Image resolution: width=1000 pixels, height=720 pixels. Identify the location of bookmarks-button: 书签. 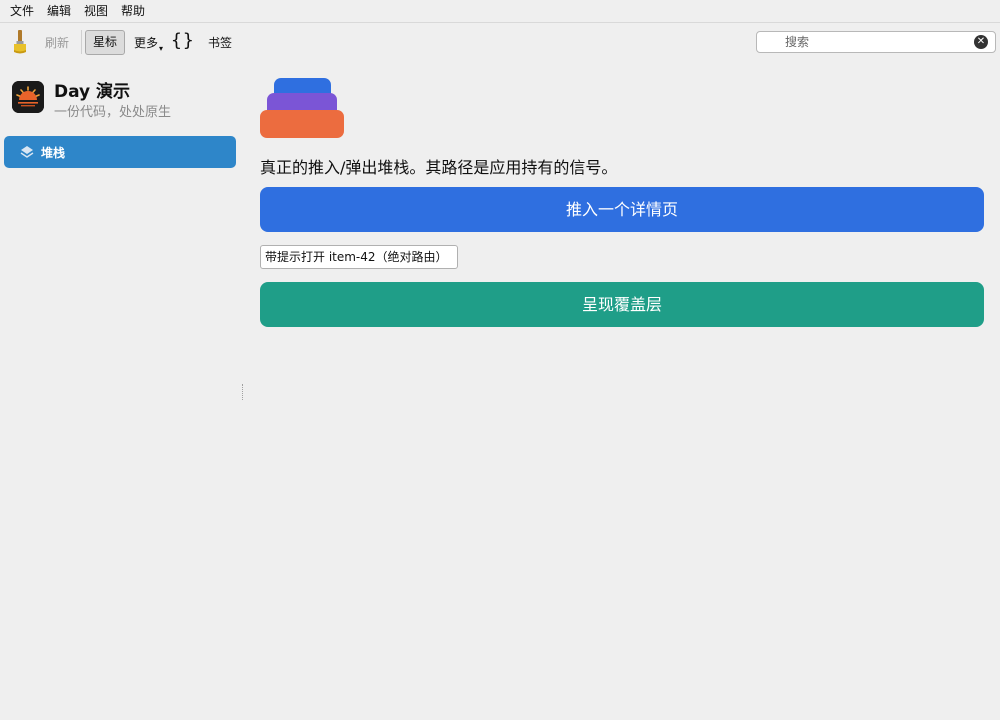
(220, 43).